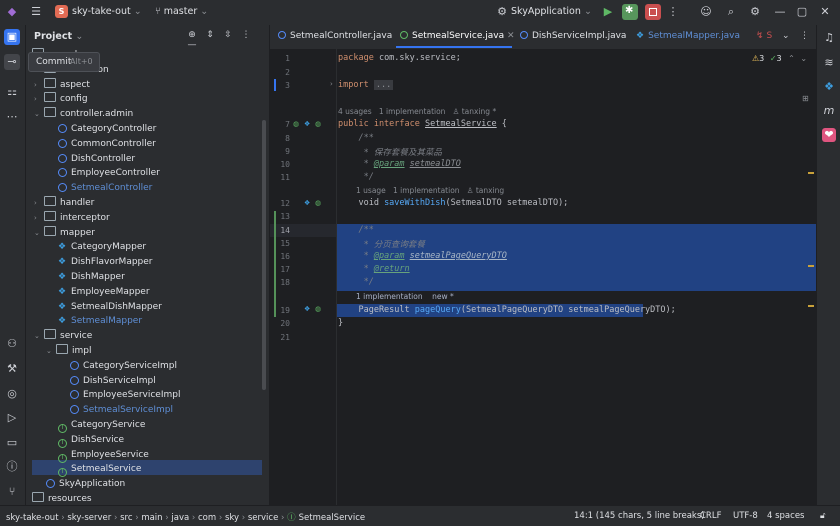 The image size is (840, 526). Describe the element at coordinates (207, 518) in the screenshot. I see `breadcrumb-item: com` at that location.